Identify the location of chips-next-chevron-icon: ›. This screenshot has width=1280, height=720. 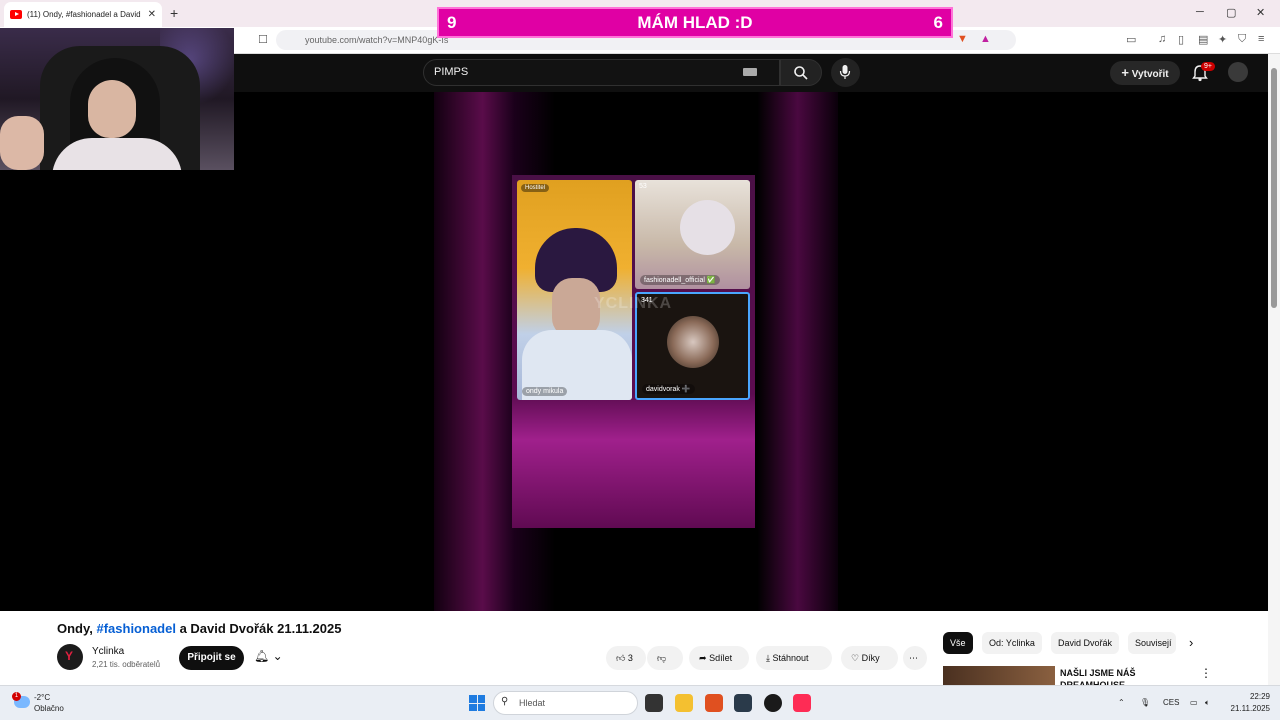
(1191, 642).